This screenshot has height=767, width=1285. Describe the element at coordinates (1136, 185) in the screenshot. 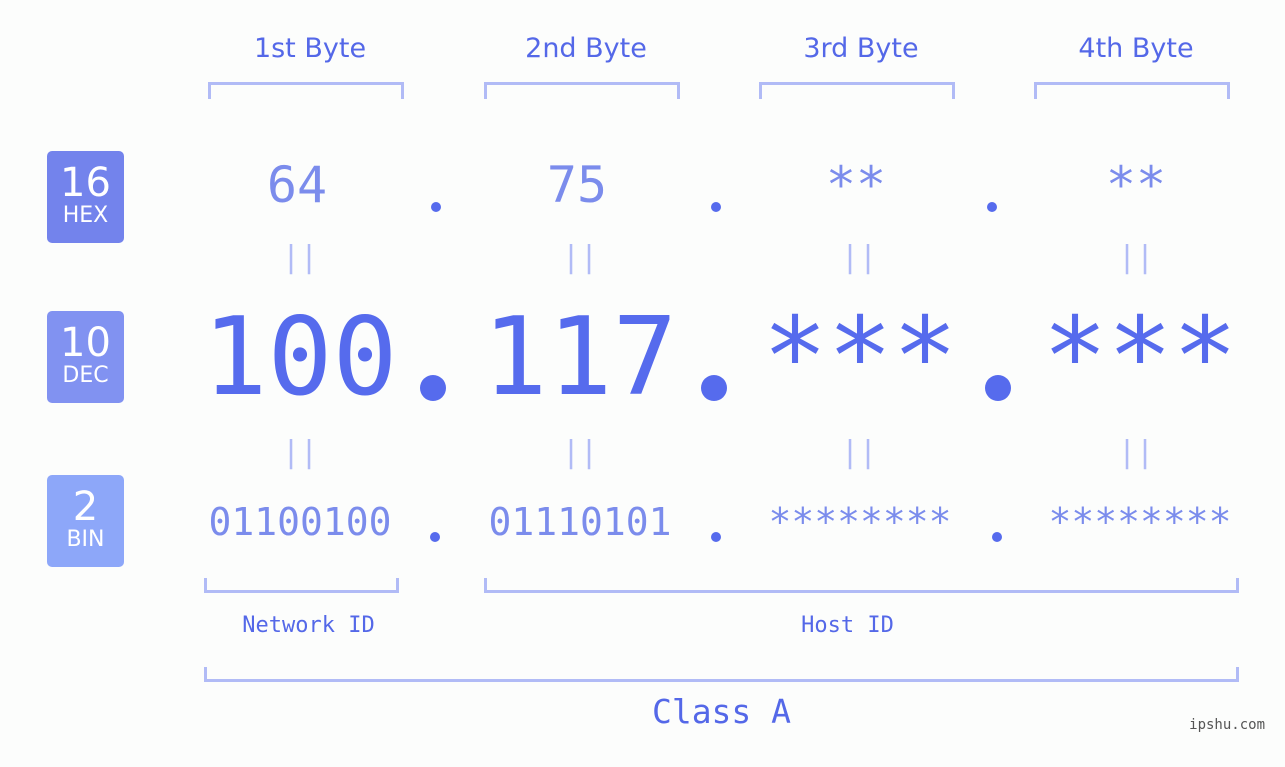

I see `hex-value-4: **` at that location.